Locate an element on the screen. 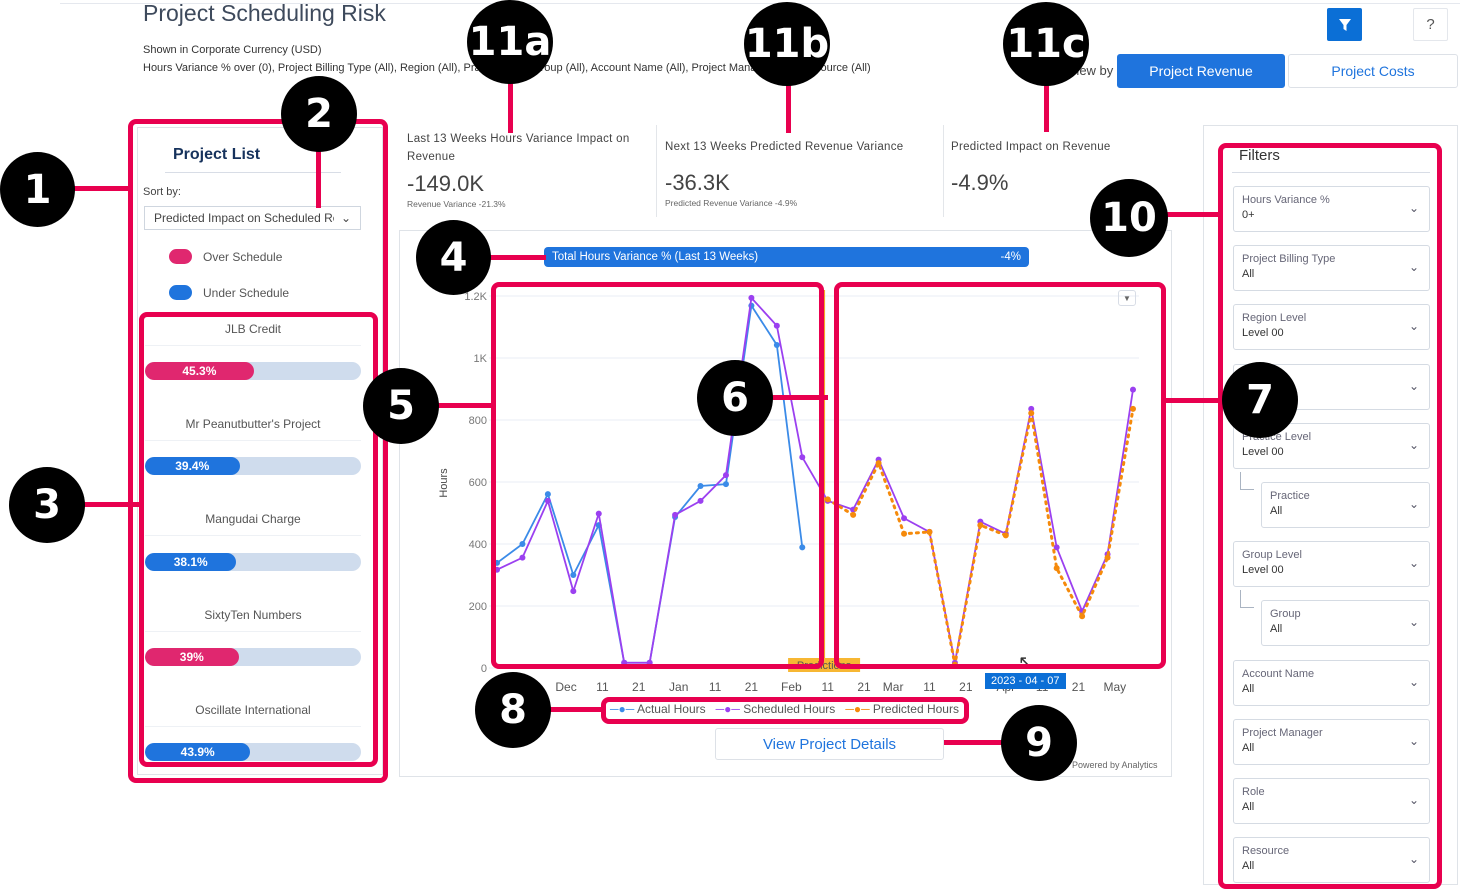 The height and width of the screenshot is (891, 1463). x-tick-label: Mar is located at coordinates (893, 687).